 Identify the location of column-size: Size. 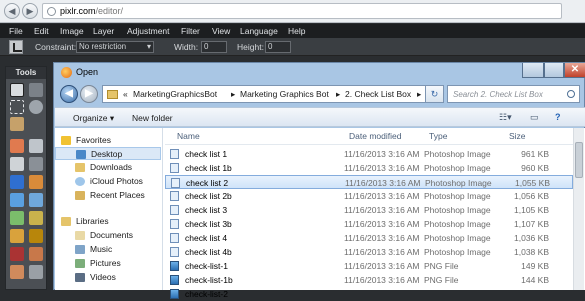
(517, 136).